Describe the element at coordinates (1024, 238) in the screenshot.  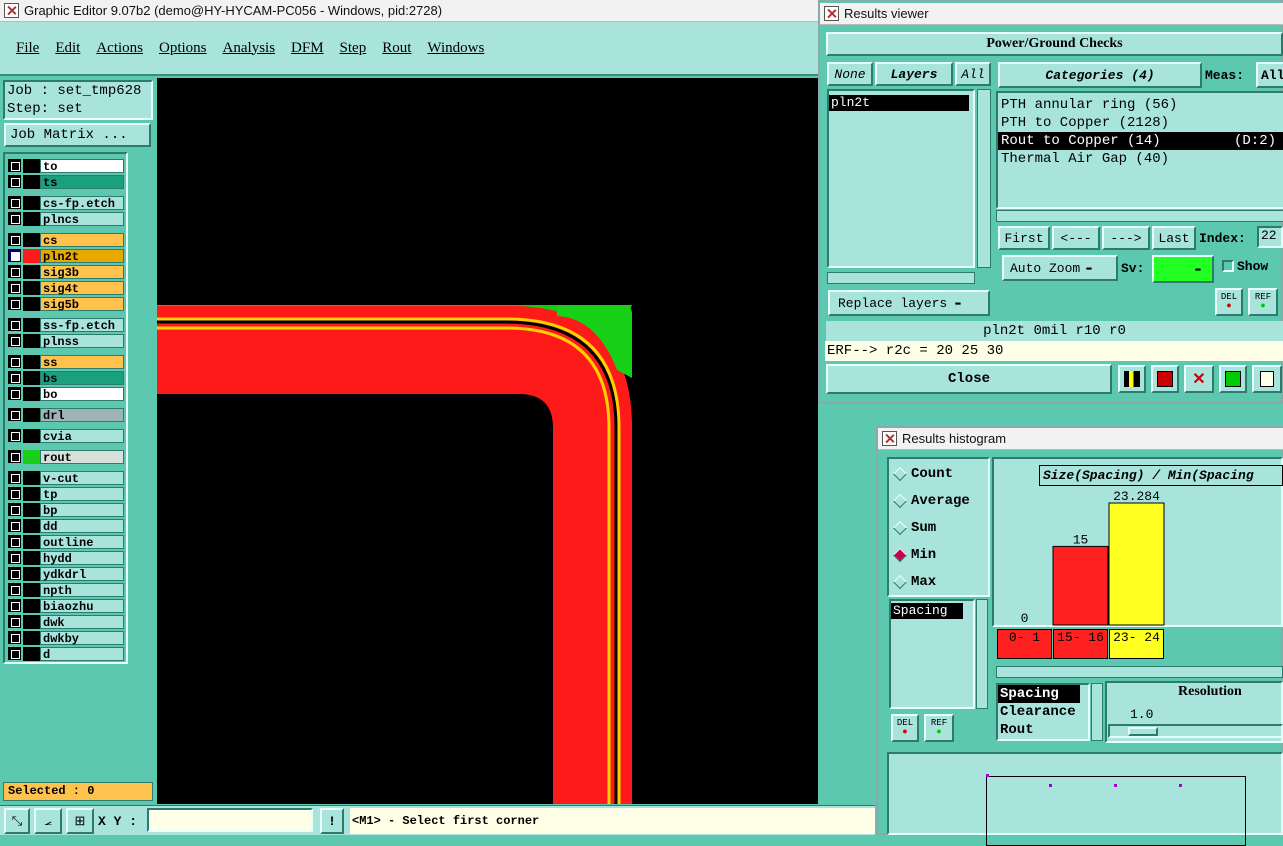
I see `first-button: First` at that location.